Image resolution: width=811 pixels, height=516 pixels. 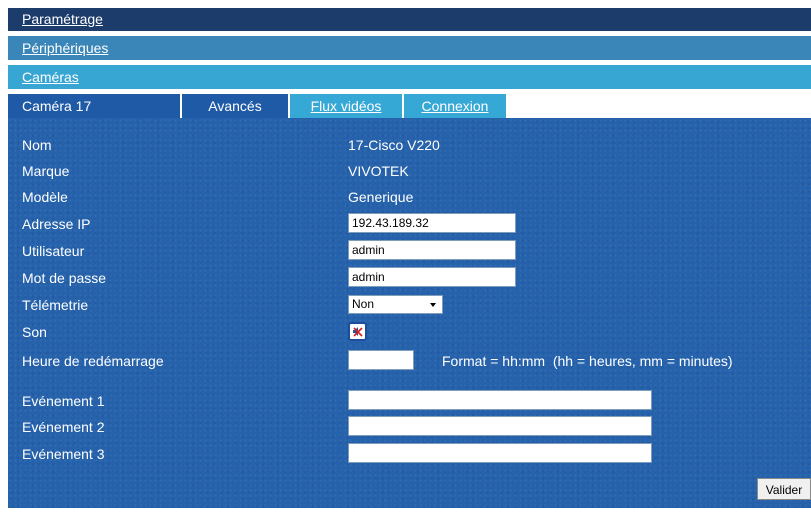 I want to click on telemetry-label: Télémetrie, so click(x=55, y=305).